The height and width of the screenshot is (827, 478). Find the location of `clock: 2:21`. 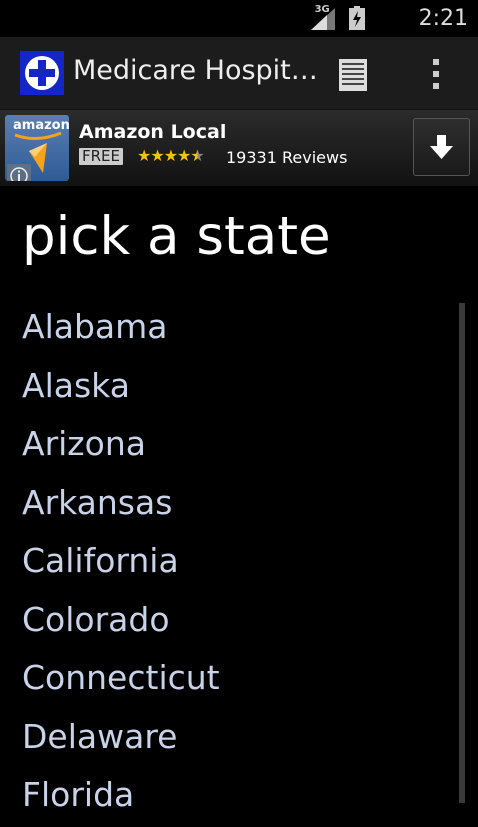

clock: 2:21 is located at coordinates (443, 18).